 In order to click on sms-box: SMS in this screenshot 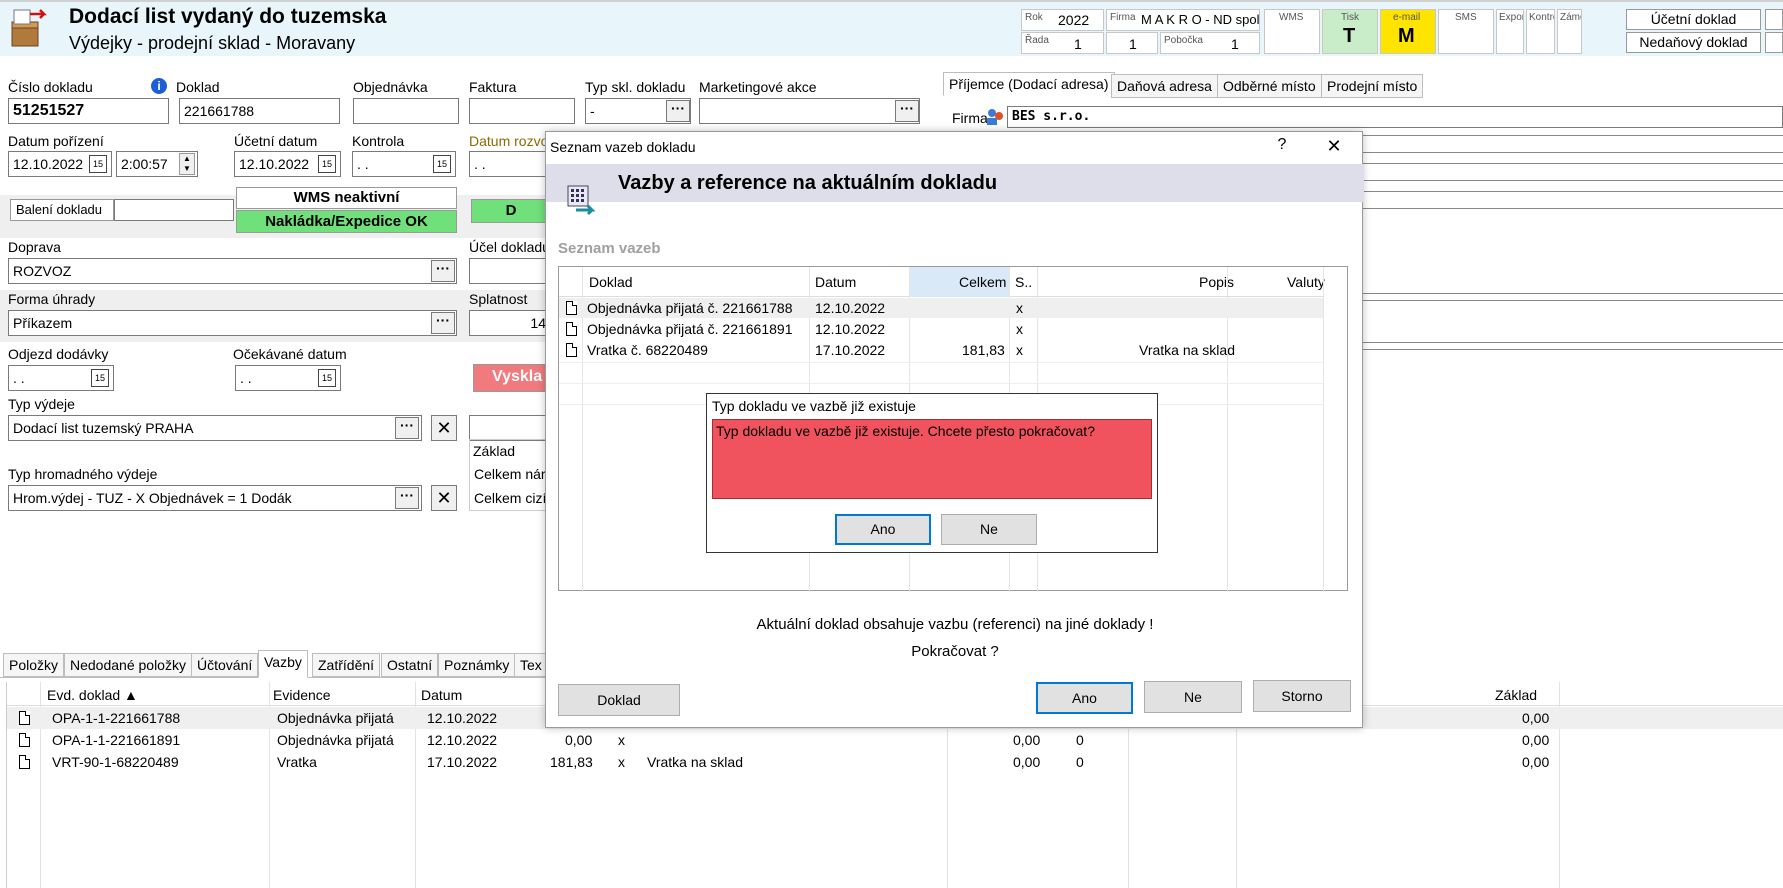, I will do `click(1466, 31)`.